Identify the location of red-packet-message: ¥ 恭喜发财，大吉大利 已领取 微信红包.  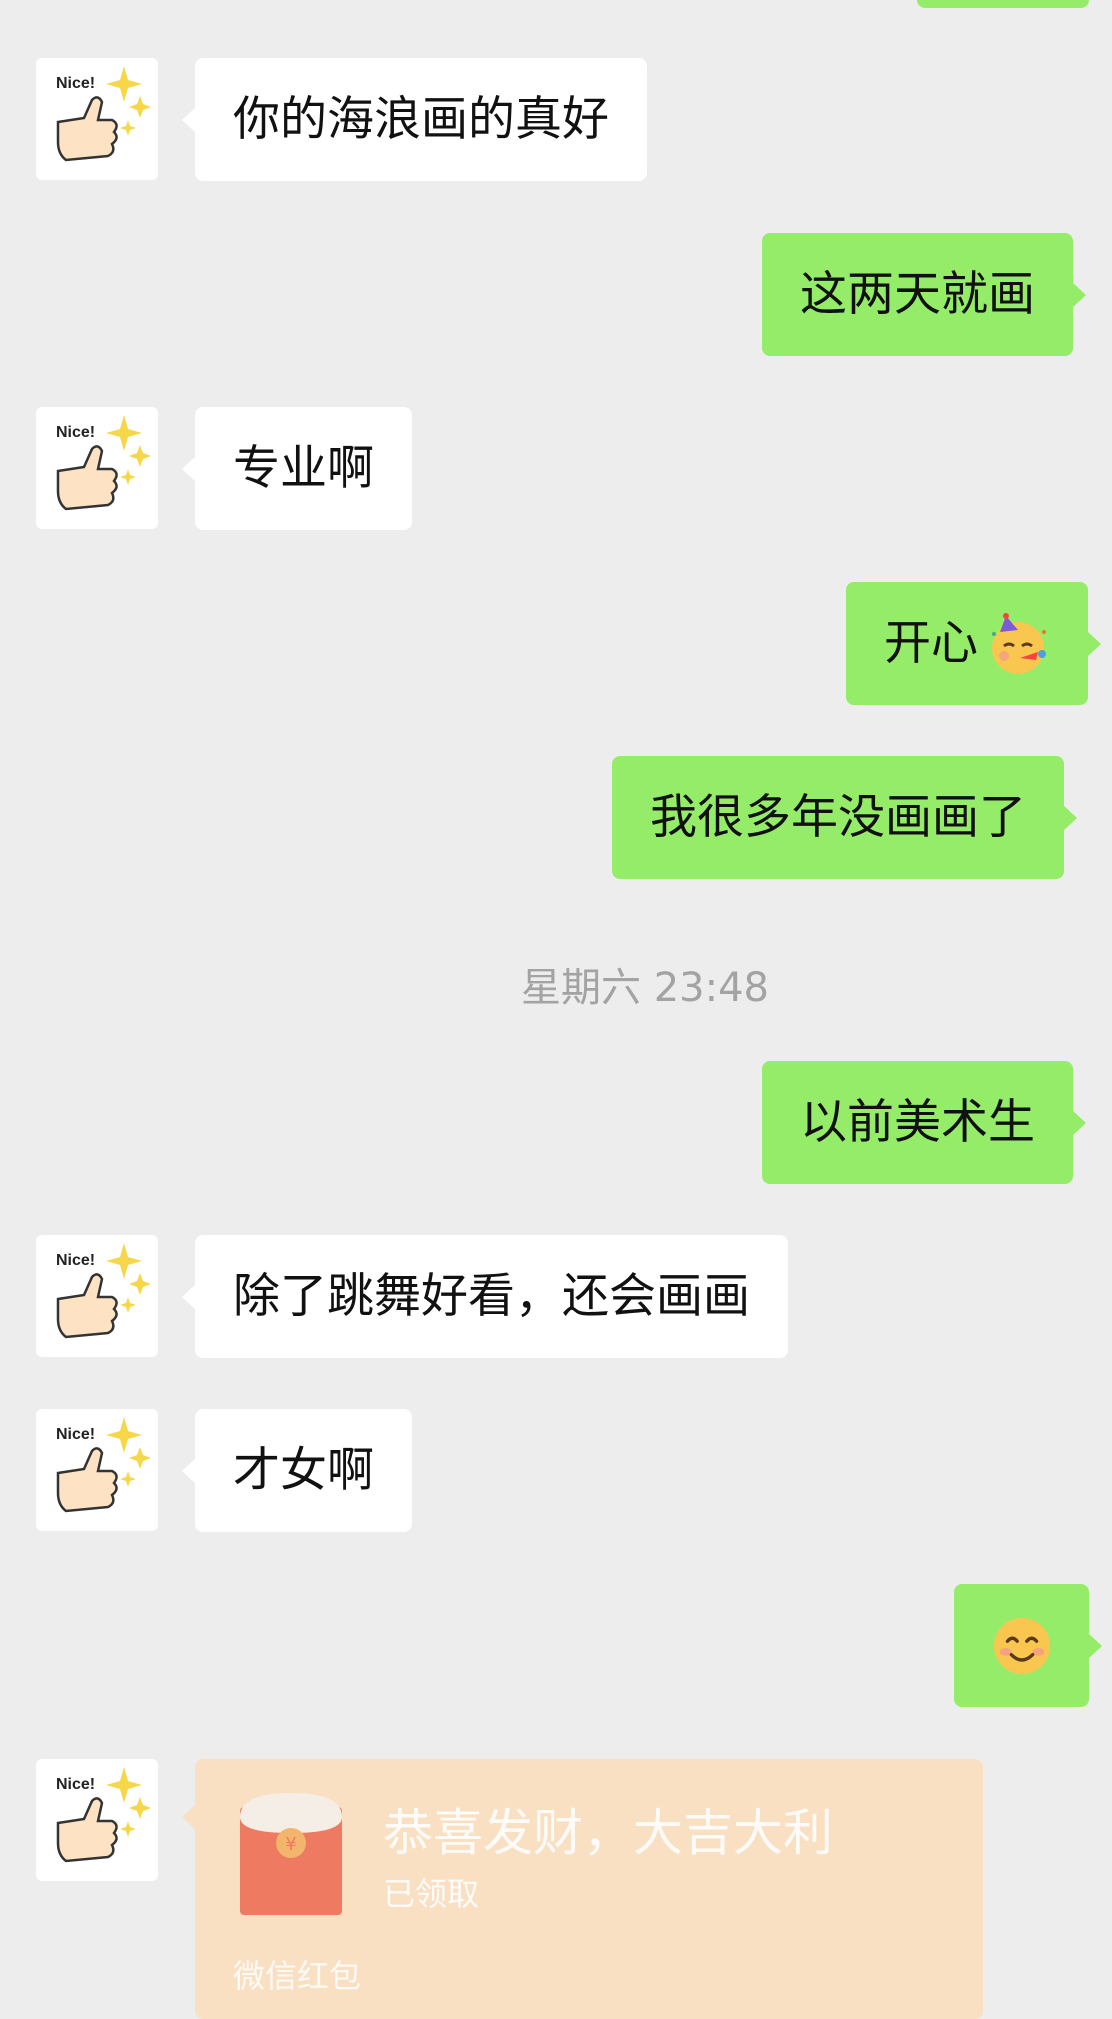
(582, 1889).